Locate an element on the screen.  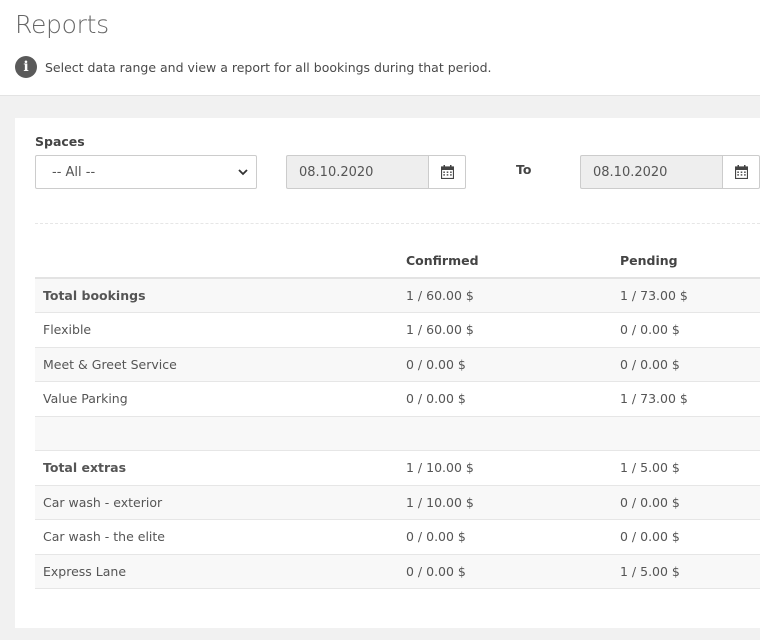
chevron-down-icon is located at coordinates (243, 172).